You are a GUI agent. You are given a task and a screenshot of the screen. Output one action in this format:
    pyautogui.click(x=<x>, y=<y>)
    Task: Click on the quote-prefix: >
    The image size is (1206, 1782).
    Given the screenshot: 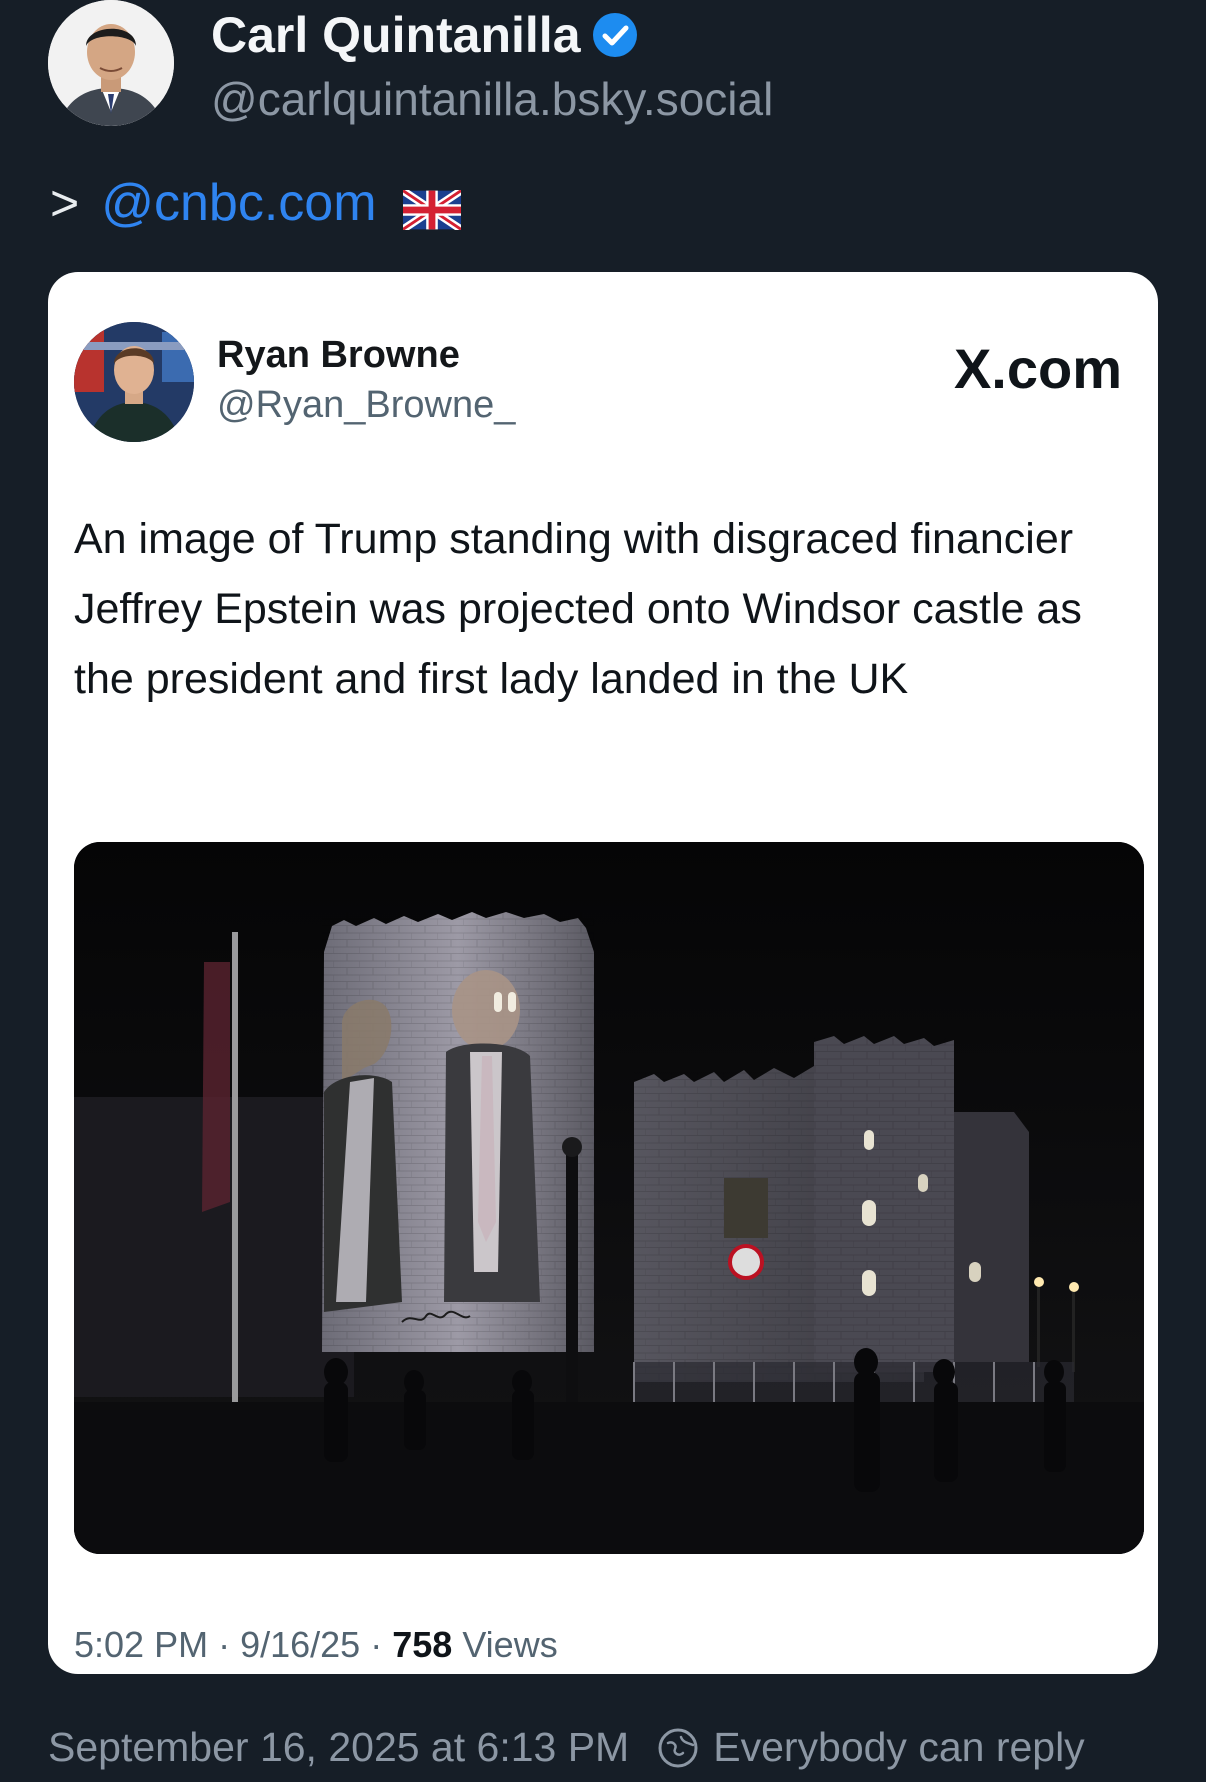 What is the action you would take?
    pyautogui.click(x=65, y=203)
    